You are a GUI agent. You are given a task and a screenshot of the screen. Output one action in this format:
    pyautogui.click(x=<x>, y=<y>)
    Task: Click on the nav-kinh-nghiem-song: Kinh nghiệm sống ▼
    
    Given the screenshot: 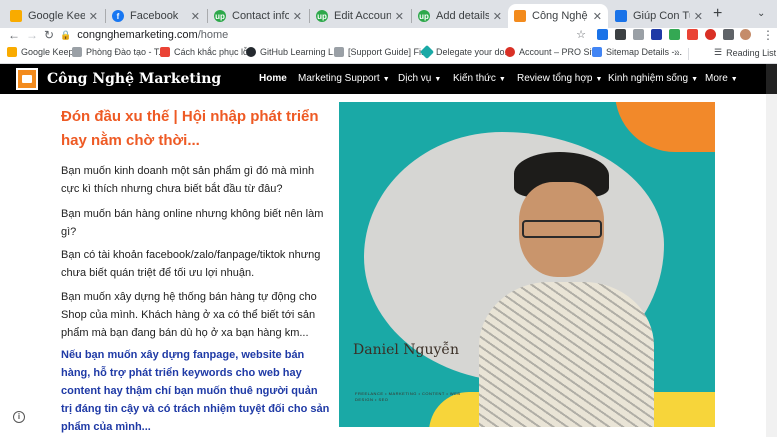 What is the action you would take?
    pyautogui.click(x=653, y=78)
    